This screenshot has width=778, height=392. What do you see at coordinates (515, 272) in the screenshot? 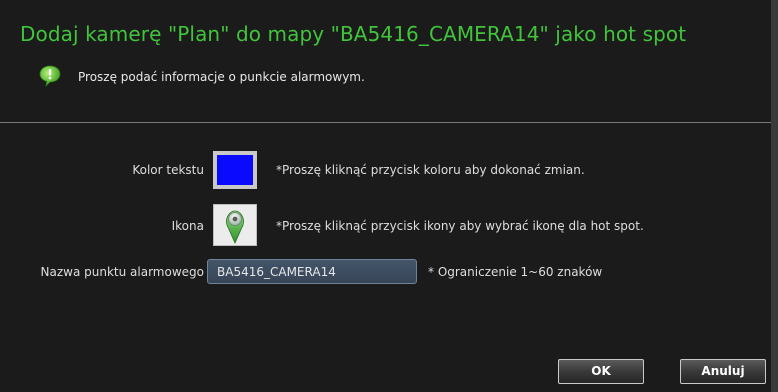
I see `alarm-name-hint: * Ograniczenie 1~60 znaków` at bounding box center [515, 272].